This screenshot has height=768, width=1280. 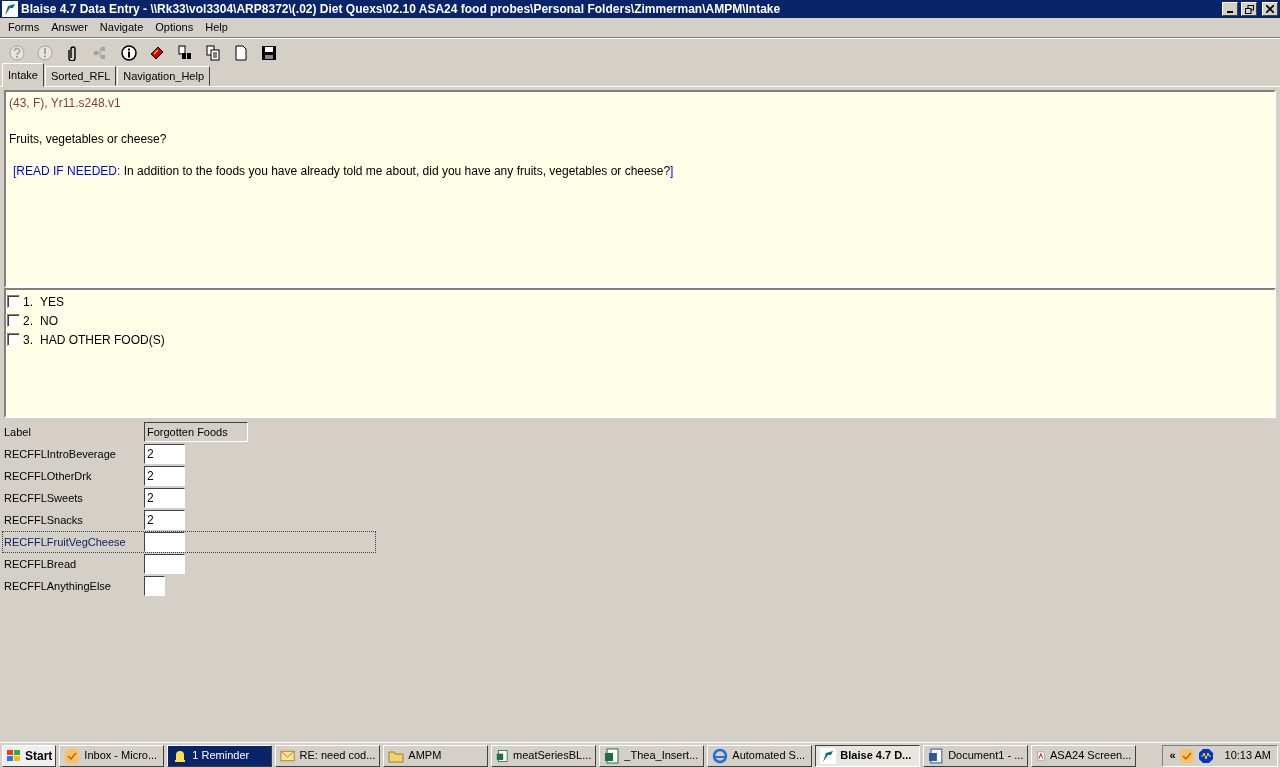 I want to click on option-label: YES, so click(x=52, y=301).